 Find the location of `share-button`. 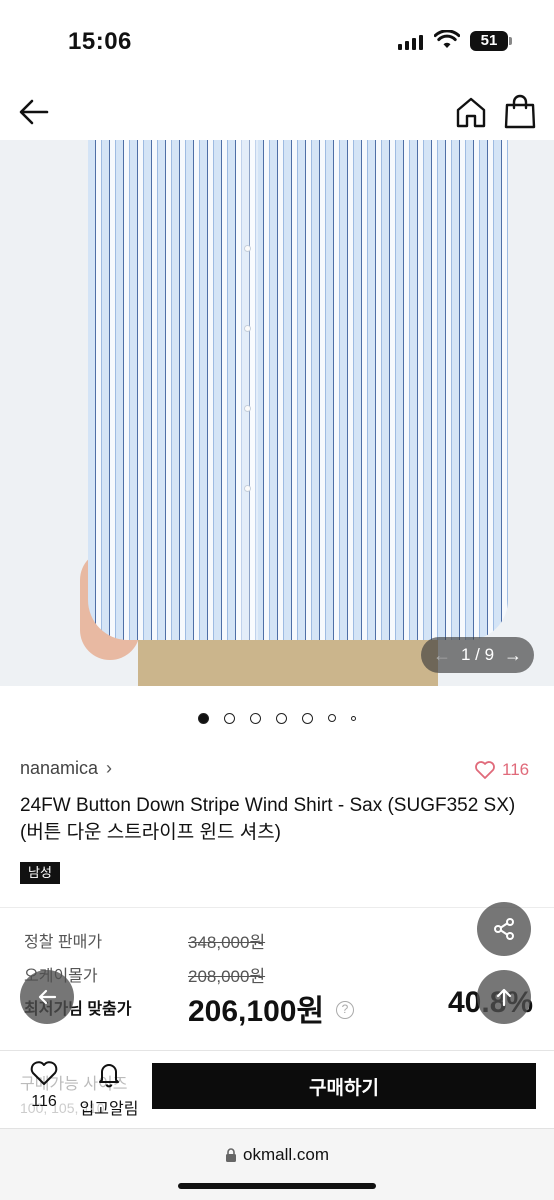

share-button is located at coordinates (504, 929).